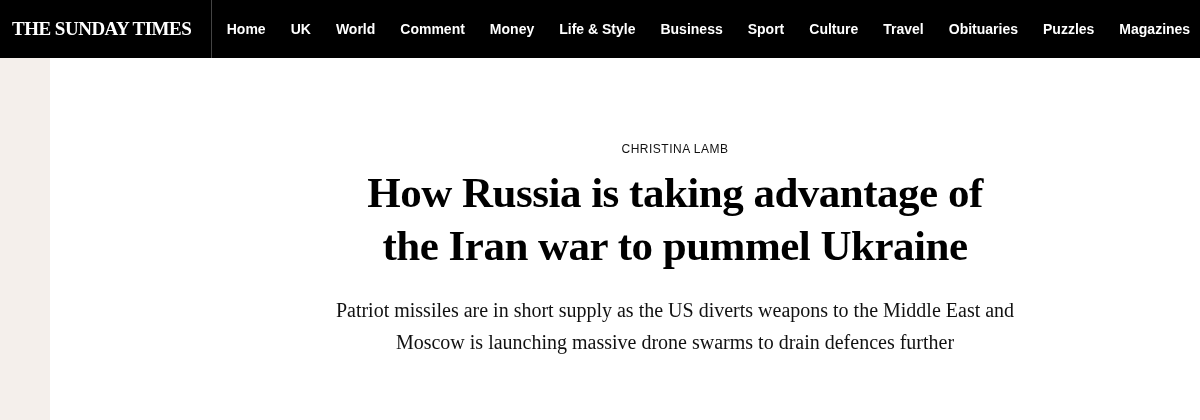  Describe the element at coordinates (355, 29) in the screenshot. I see `nav-link: World` at that location.